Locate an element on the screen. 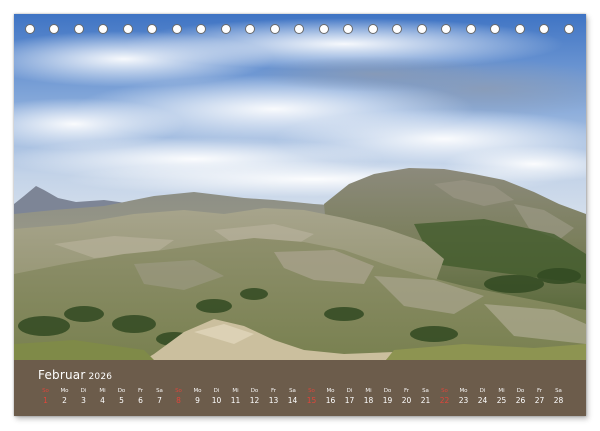  calendar-day: So 8 is located at coordinates (179, 396).